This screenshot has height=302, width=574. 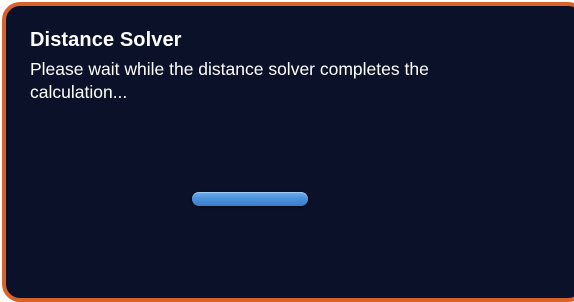 I want to click on progress-bar, so click(x=250, y=199).